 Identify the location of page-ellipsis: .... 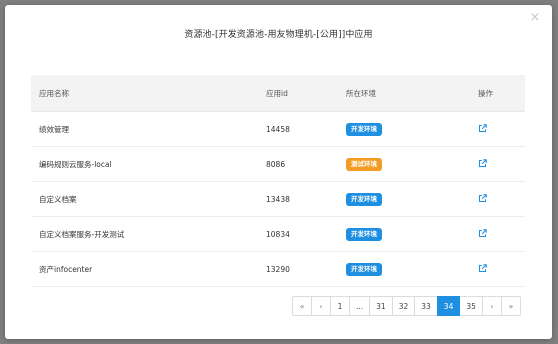
(360, 306).